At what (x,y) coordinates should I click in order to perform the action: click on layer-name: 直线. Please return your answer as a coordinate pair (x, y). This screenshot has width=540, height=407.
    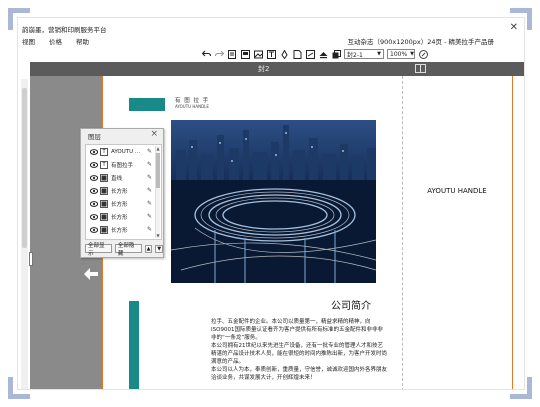
    Looking at the image, I should click on (117, 179).